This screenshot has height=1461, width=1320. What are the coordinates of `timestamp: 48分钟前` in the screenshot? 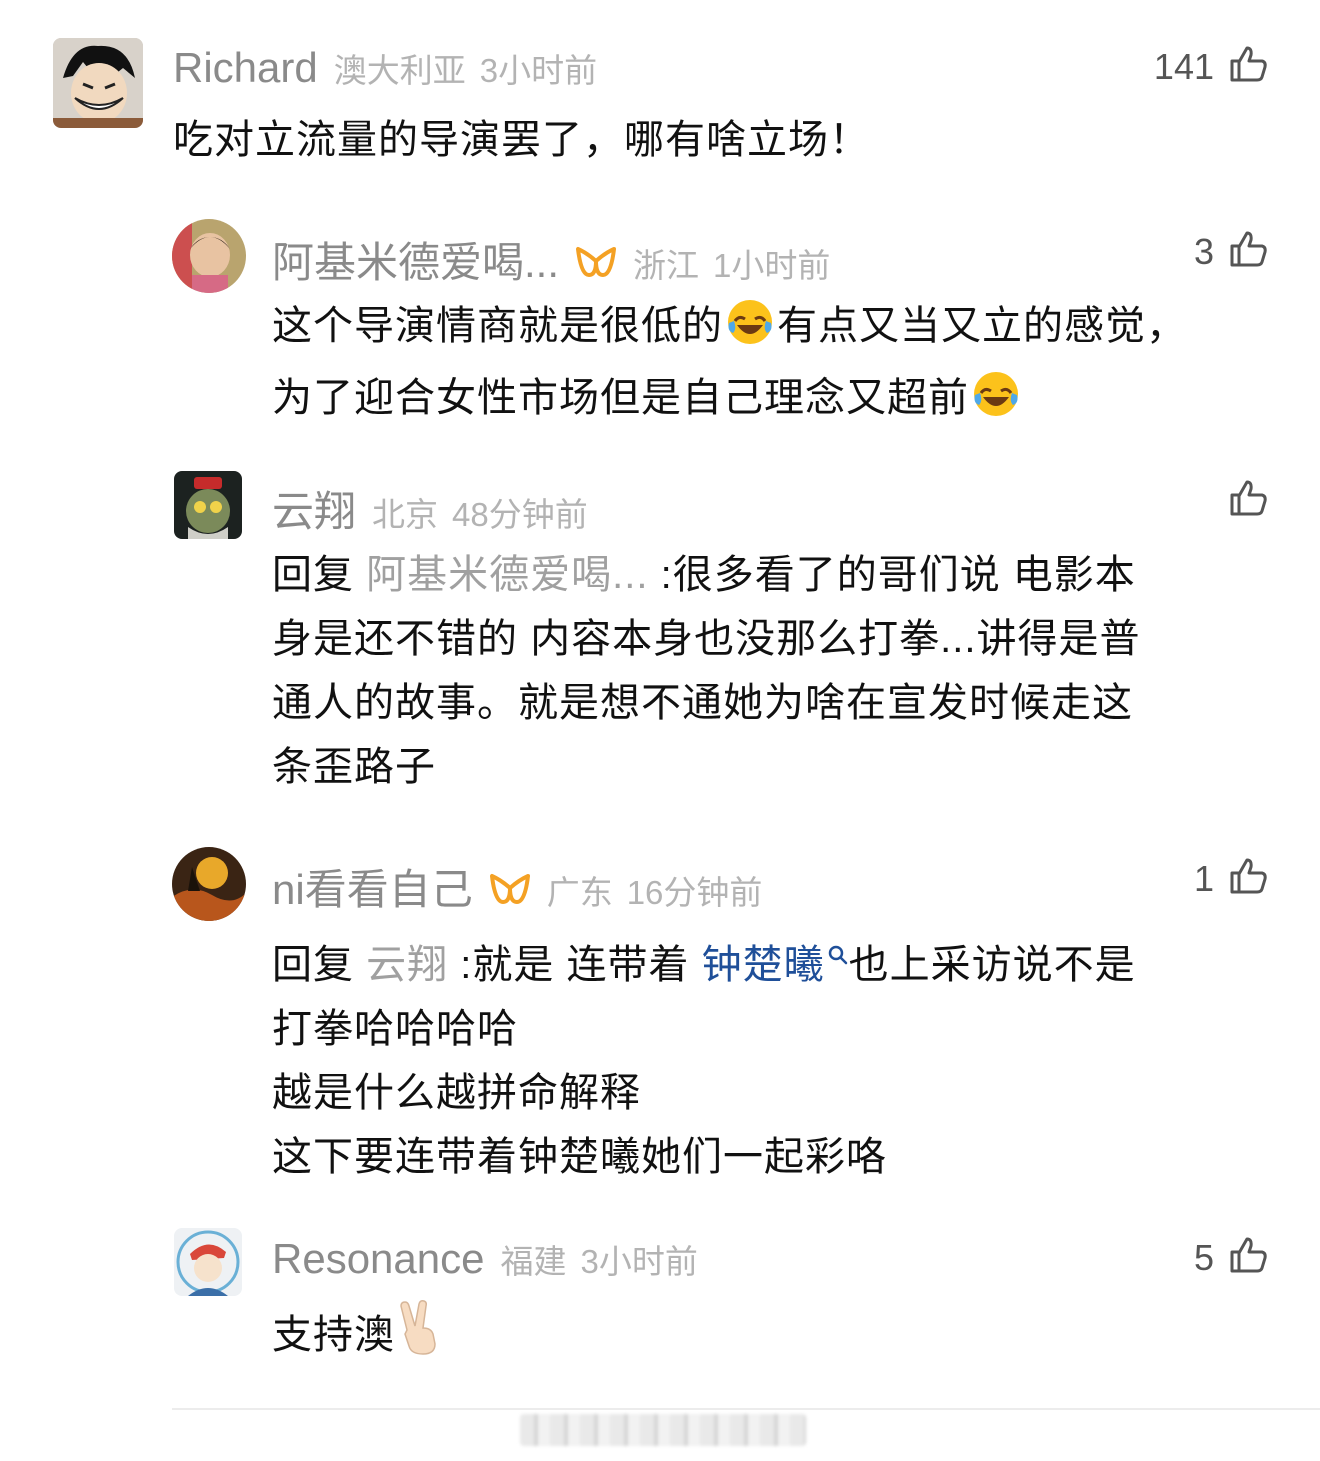 It's located at (520, 514).